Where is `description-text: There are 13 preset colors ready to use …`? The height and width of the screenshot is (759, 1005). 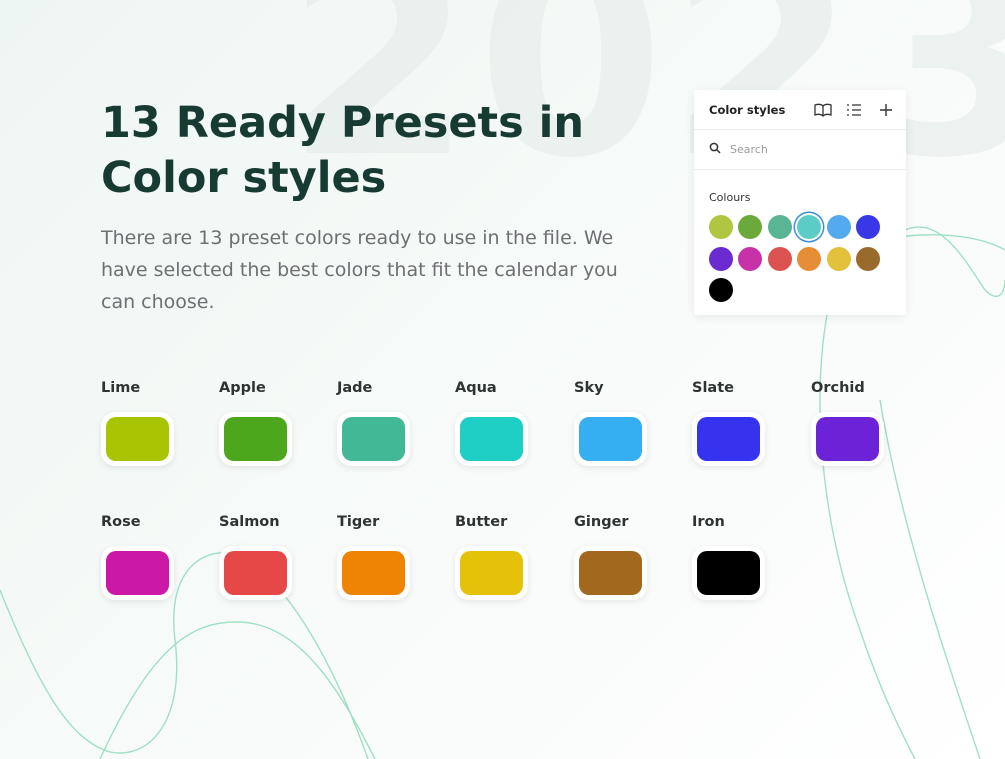
description-text: There are 13 preset colors ready to use … is located at coordinates (359, 270).